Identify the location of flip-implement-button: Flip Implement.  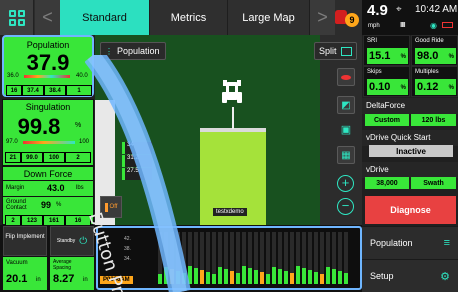
(25, 241).